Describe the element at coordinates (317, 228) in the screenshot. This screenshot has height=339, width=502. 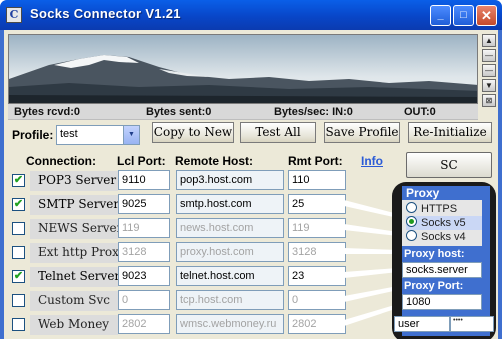
I see `remote-port-input: 119` at that location.